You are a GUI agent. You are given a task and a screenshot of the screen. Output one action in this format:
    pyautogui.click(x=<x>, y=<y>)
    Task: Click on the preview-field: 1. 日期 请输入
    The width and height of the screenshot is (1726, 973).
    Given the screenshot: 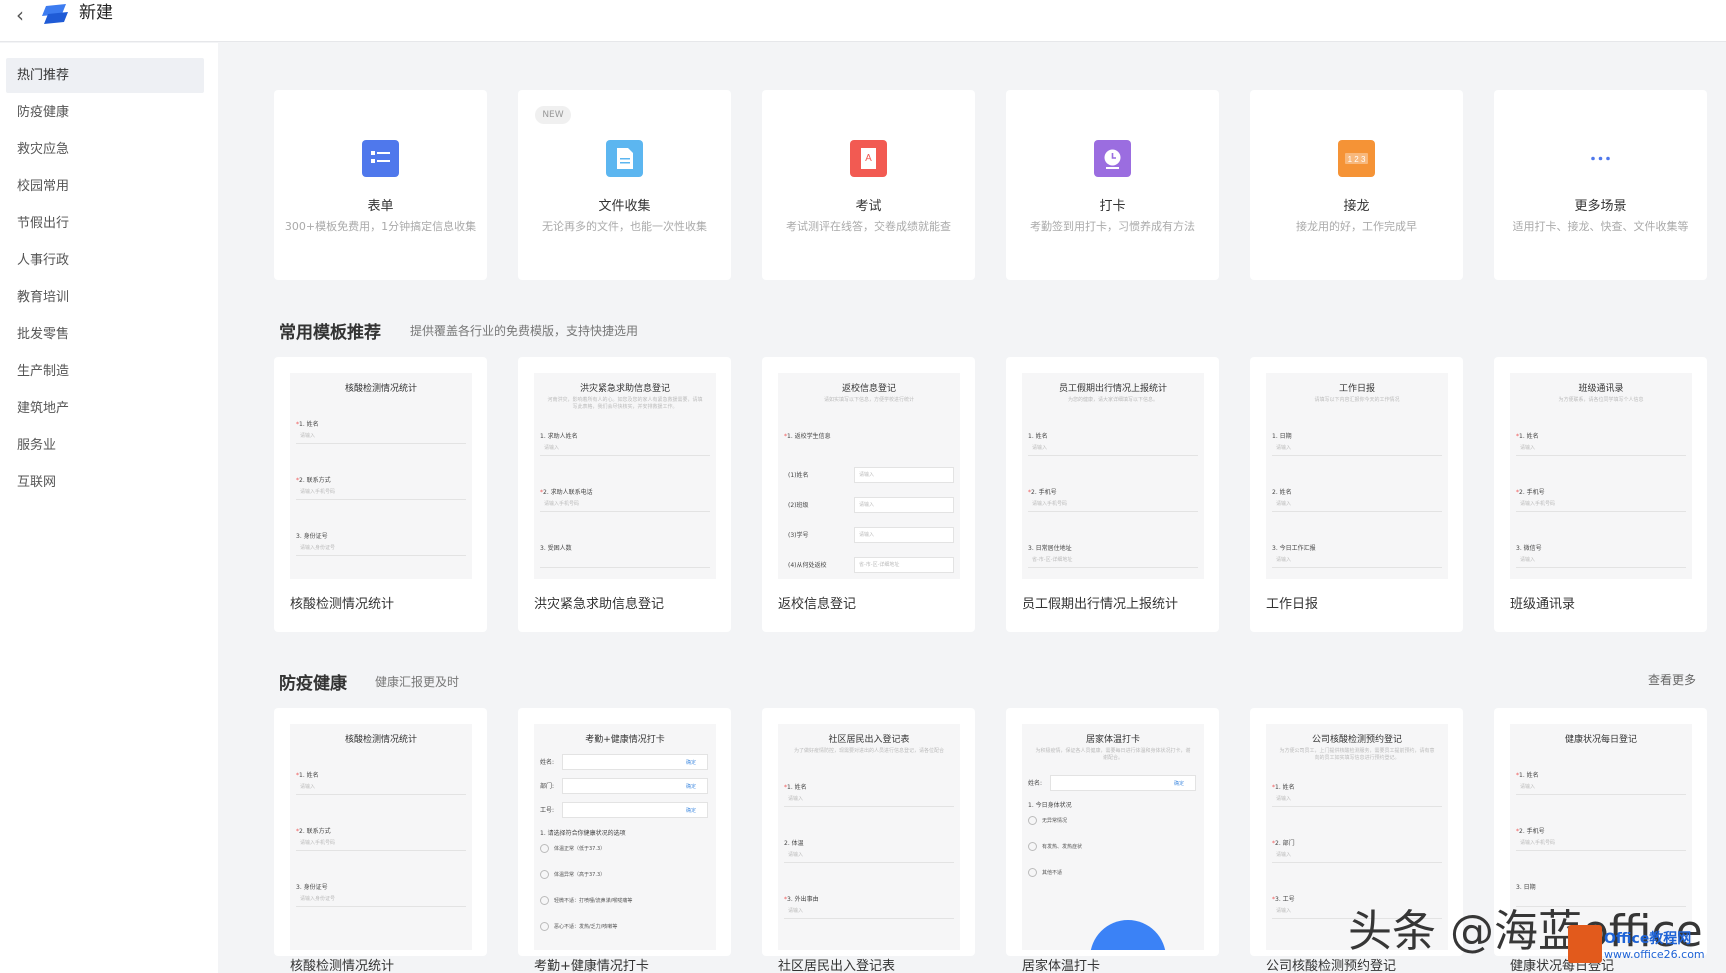 What is the action you would take?
    pyautogui.click(x=1357, y=443)
    